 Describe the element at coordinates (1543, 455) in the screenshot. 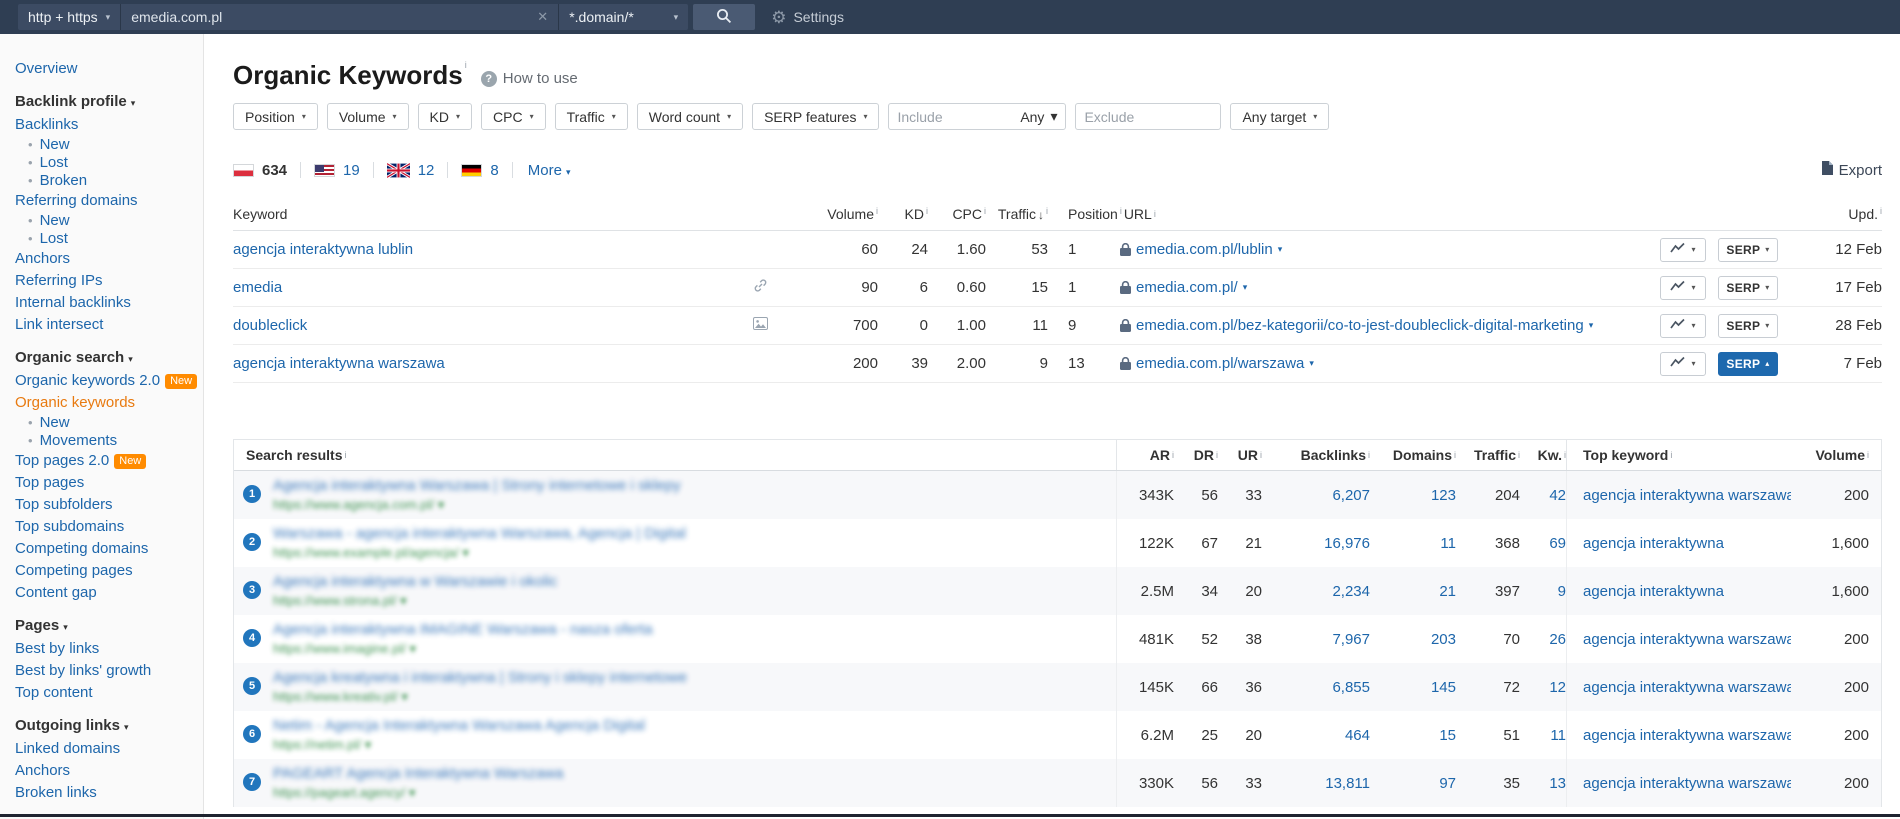

I see `col-kw-count: Kw. i` at that location.